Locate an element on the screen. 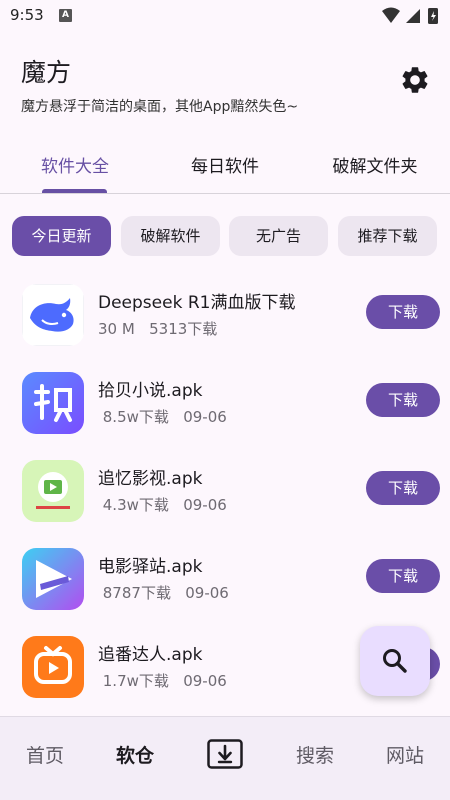 Image resolution: width=450 pixels, height=800 pixels. notification-badge-icon: A is located at coordinates (65, 15).